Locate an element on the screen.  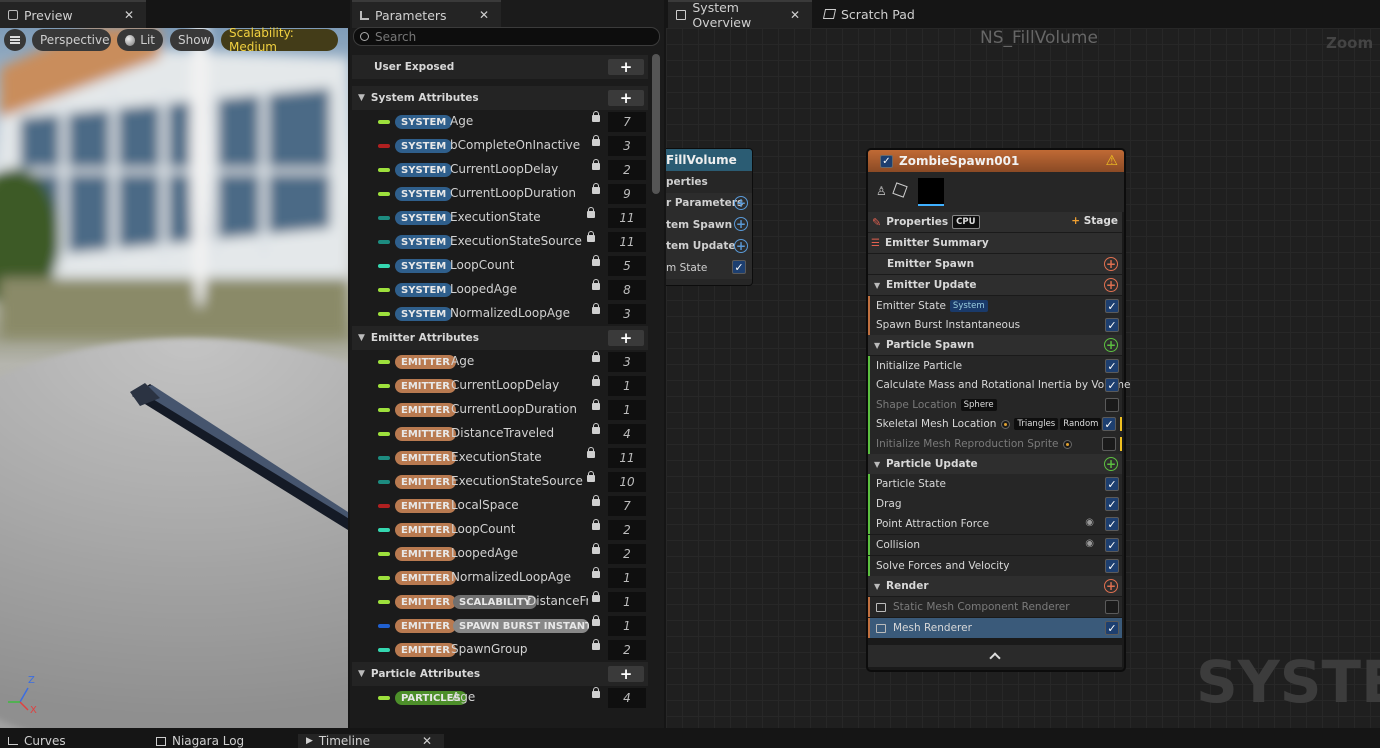
parameter-row: EMITTER SpawnGroup 2 is located at coordinates (500, 650).